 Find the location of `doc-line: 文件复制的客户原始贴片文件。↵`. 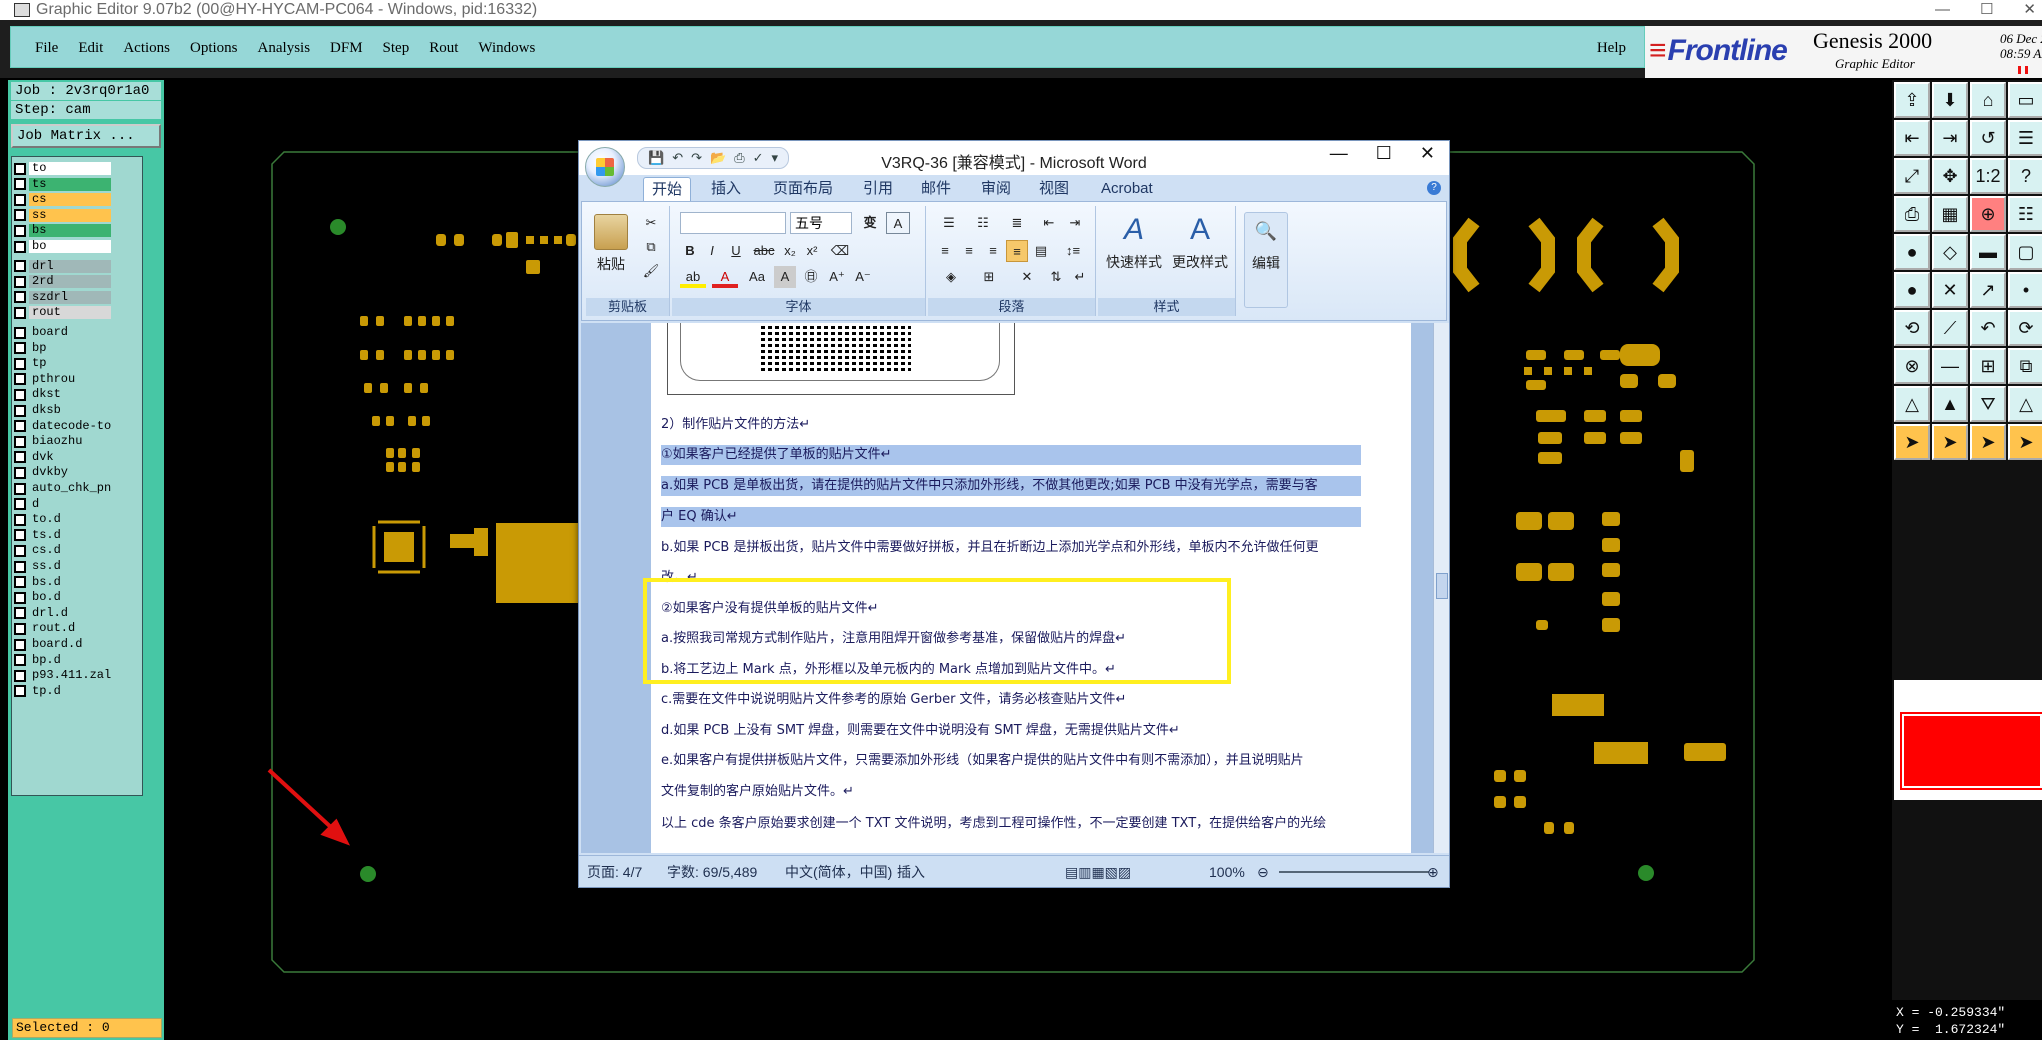

doc-line: 文件复制的客户原始贴片文件。↵ is located at coordinates (1011, 792).